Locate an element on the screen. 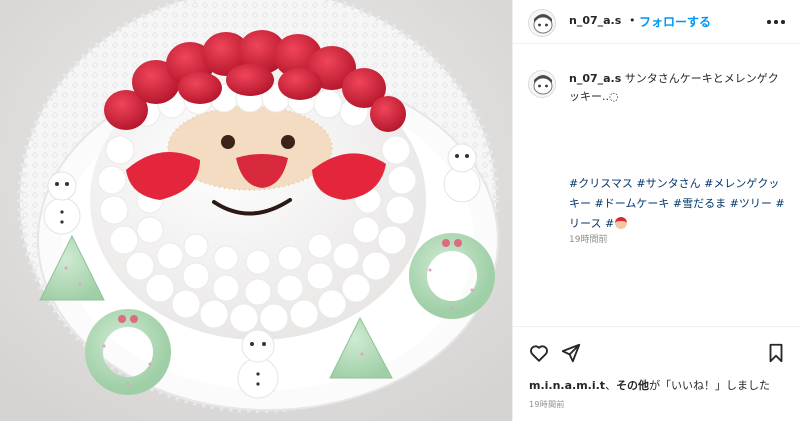 This screenshot has height=421, width=800. post-header: n_07_a.s • フォローする is located at coordinates (656, 22).